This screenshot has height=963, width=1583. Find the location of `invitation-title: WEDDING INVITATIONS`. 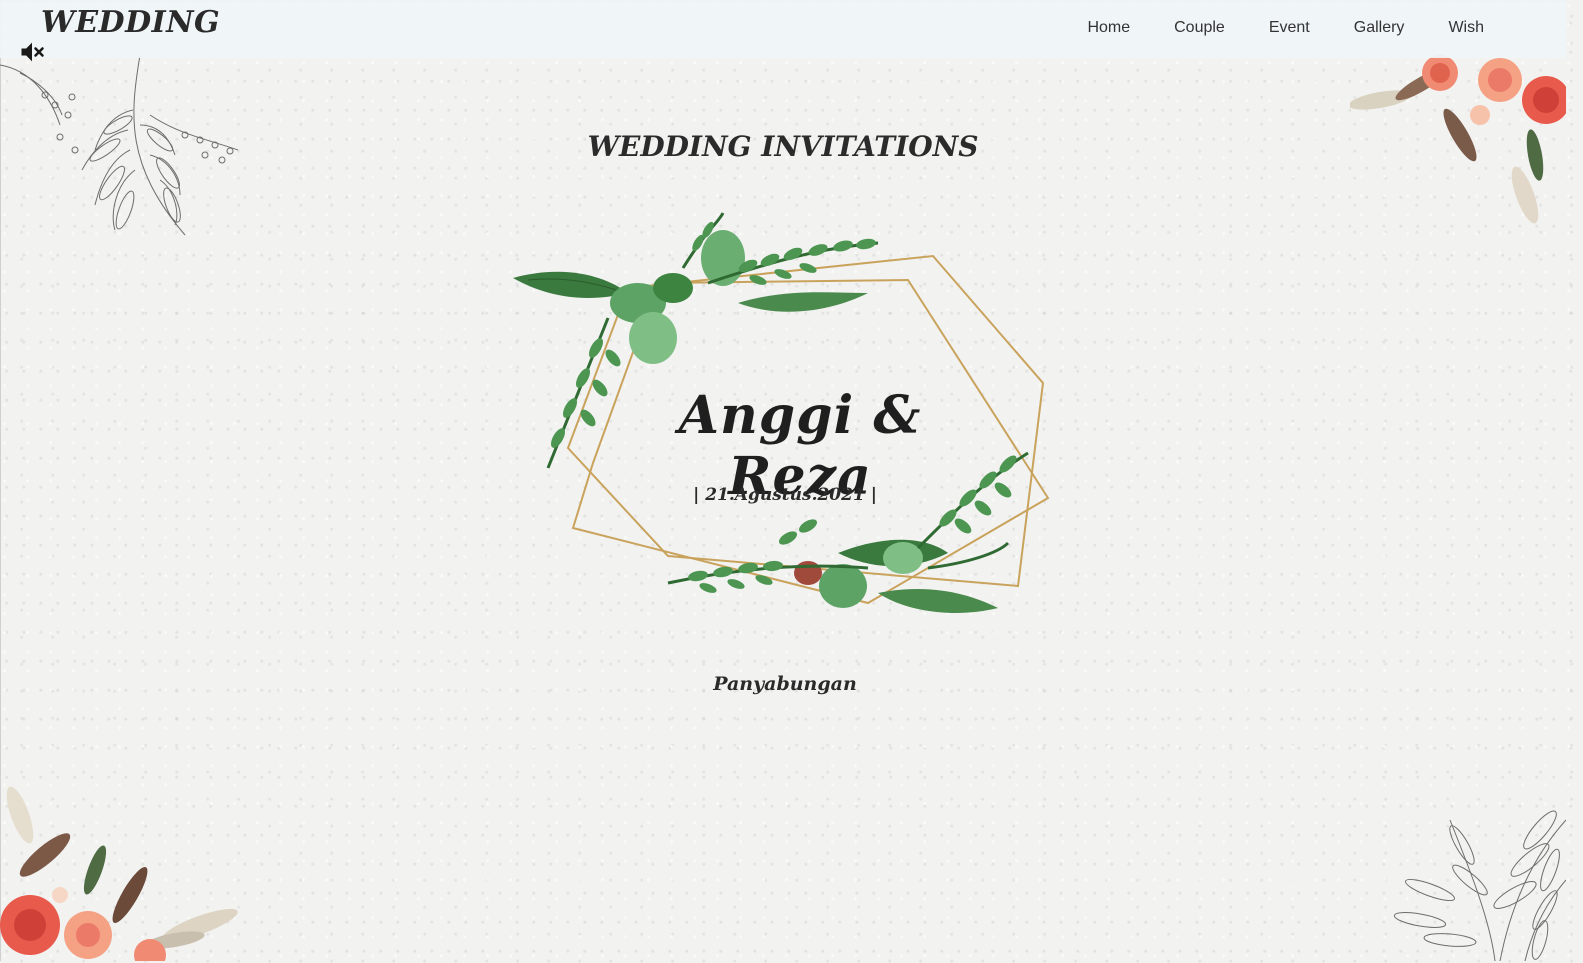

invitation-title: WEDDING INVITATIONS is located at coordinates (783, 146).